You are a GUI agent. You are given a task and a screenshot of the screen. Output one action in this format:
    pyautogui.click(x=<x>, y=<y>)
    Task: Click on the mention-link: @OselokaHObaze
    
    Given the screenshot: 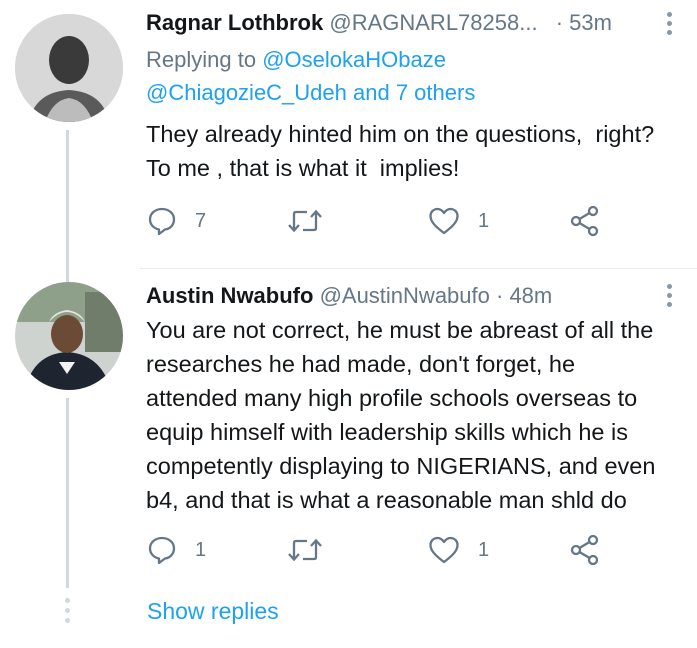 What is the action you would take?
    pyautogui.click(x=354, y=59)
    